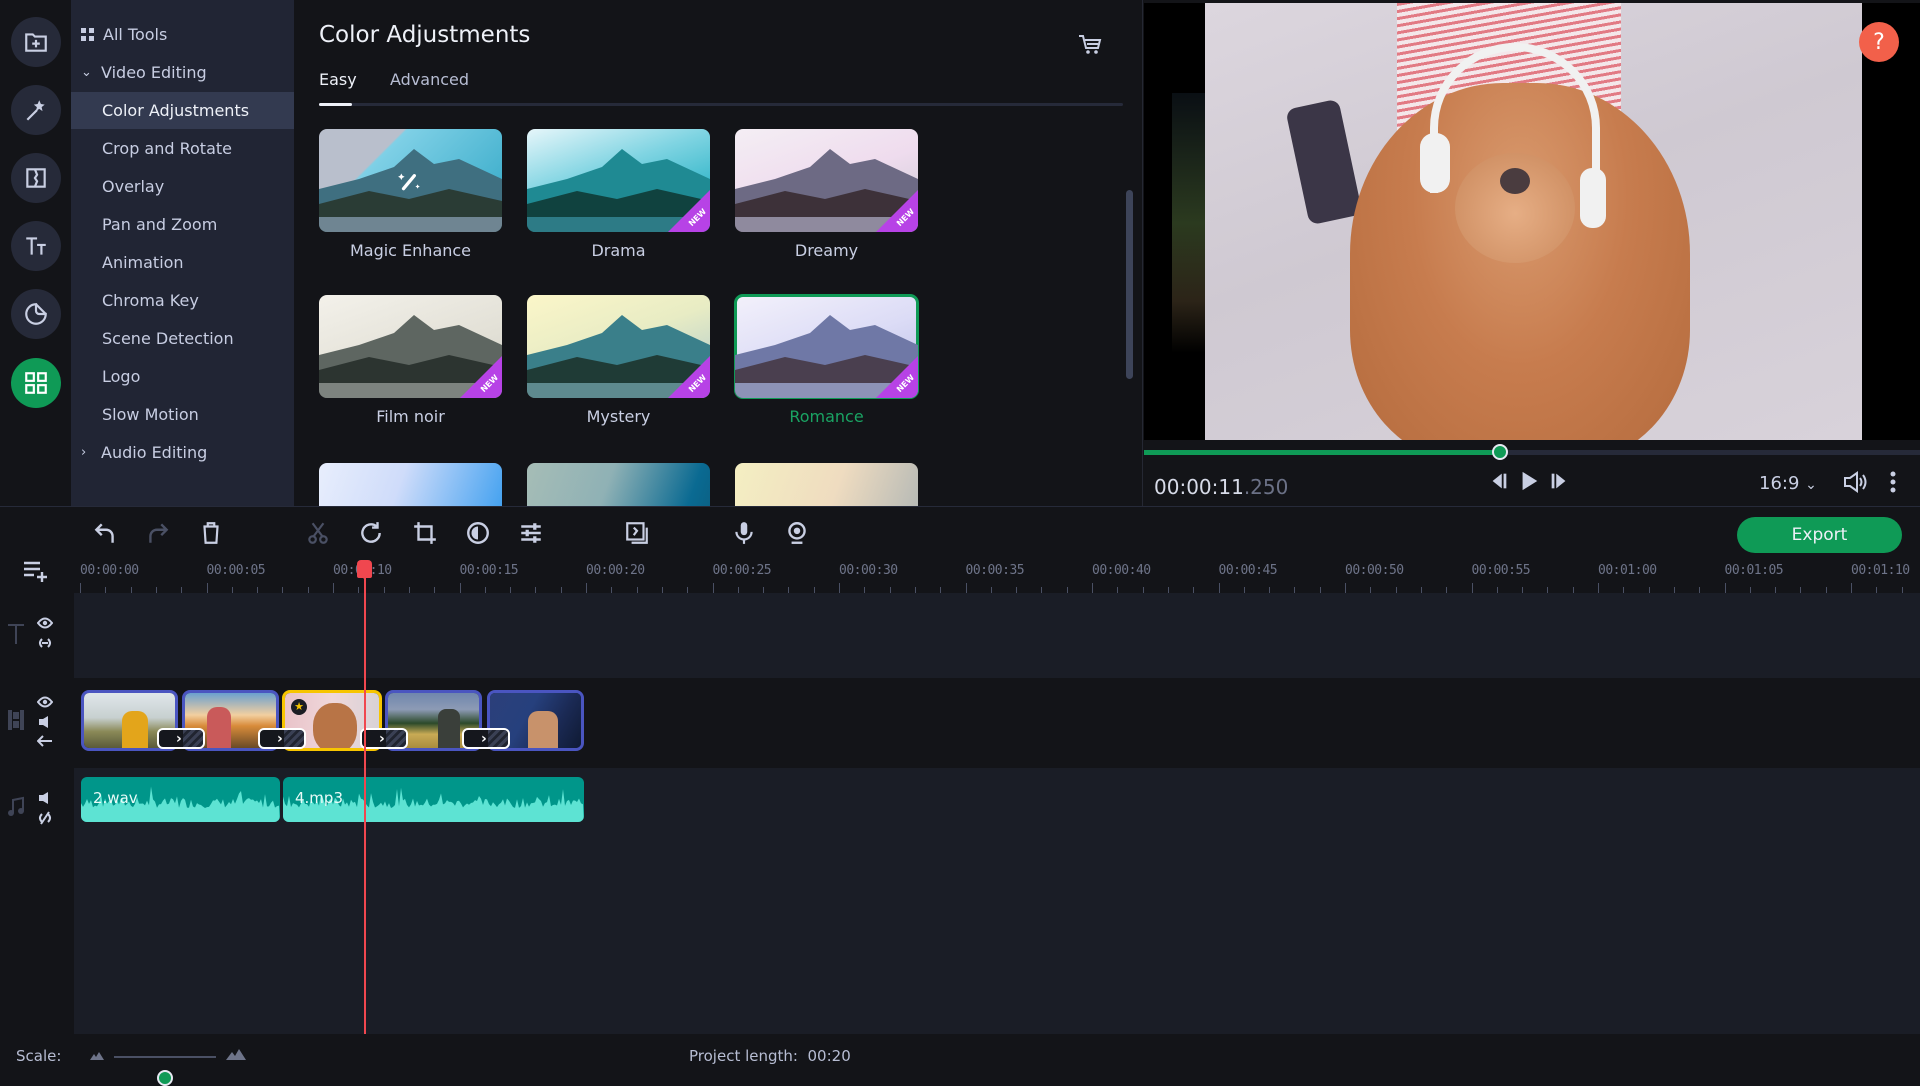 Image resolution: width=1920 pixels, height=1086 pixels. Describe the element at coordinates (182, 262) in the screenshot. I see `sidebar-item-animation: Animation` at that location.